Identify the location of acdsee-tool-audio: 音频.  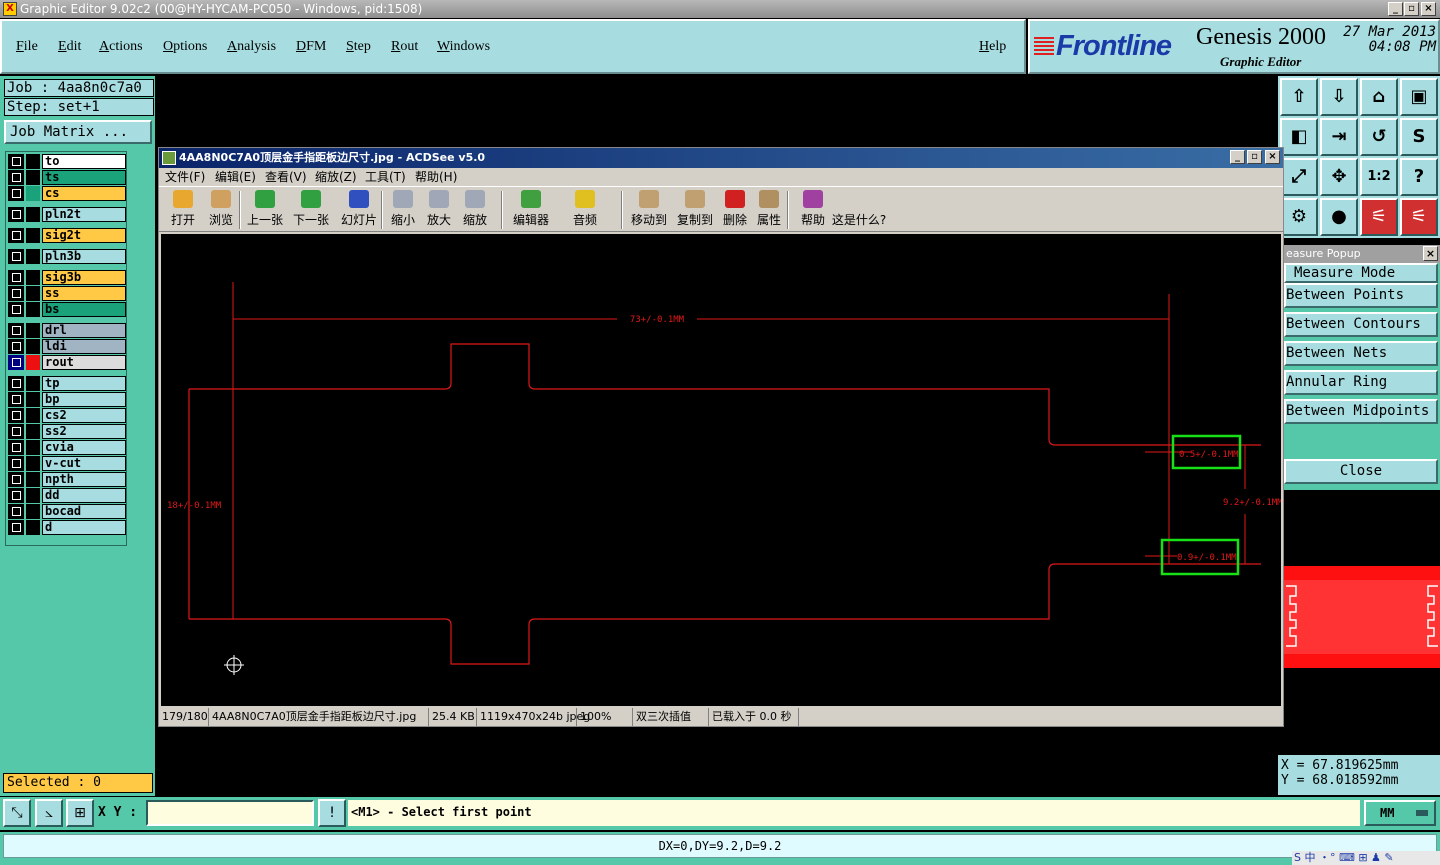
(585, 209).